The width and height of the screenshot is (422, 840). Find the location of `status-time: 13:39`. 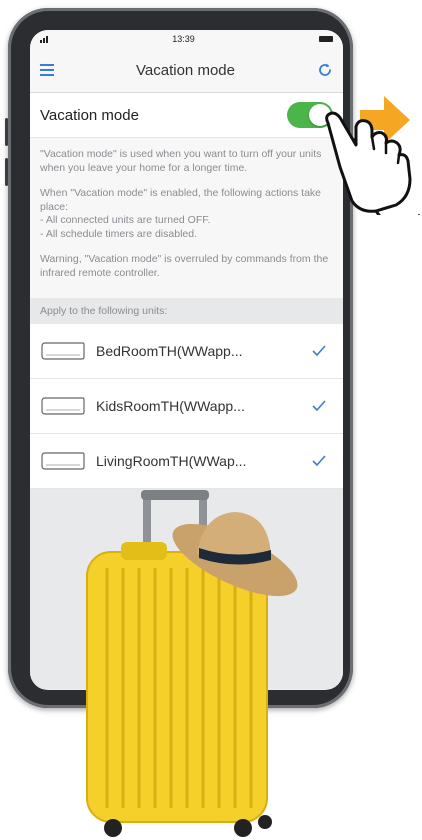

status-time: 13:39 is located at coordinates (183, 39).